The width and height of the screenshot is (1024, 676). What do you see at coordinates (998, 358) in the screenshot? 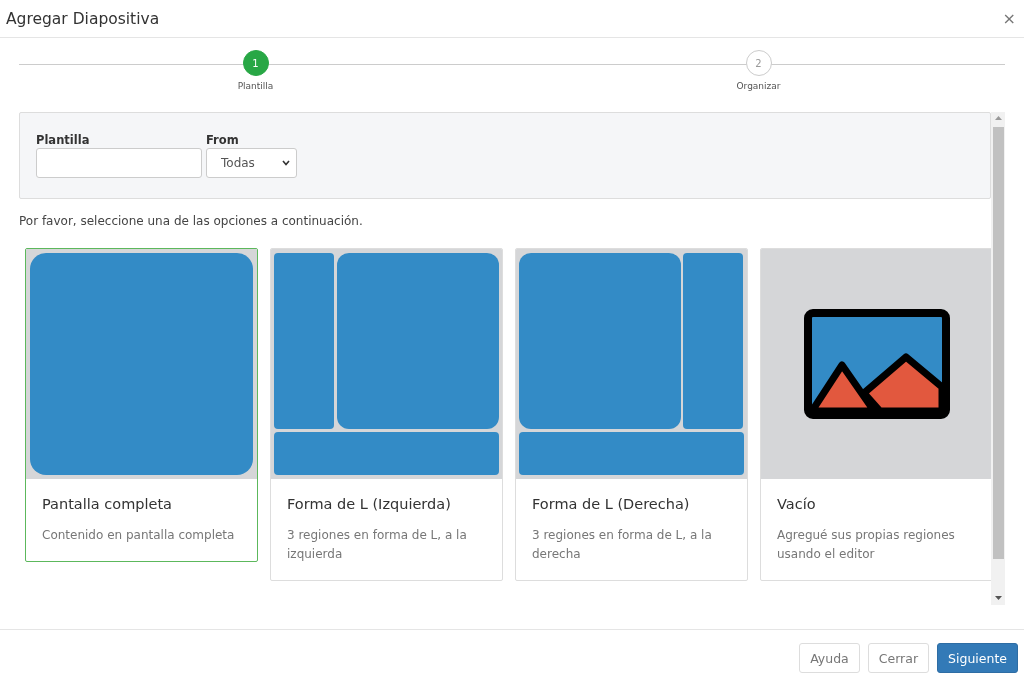
I see `scrollbar` at bounding box center [998, 358].